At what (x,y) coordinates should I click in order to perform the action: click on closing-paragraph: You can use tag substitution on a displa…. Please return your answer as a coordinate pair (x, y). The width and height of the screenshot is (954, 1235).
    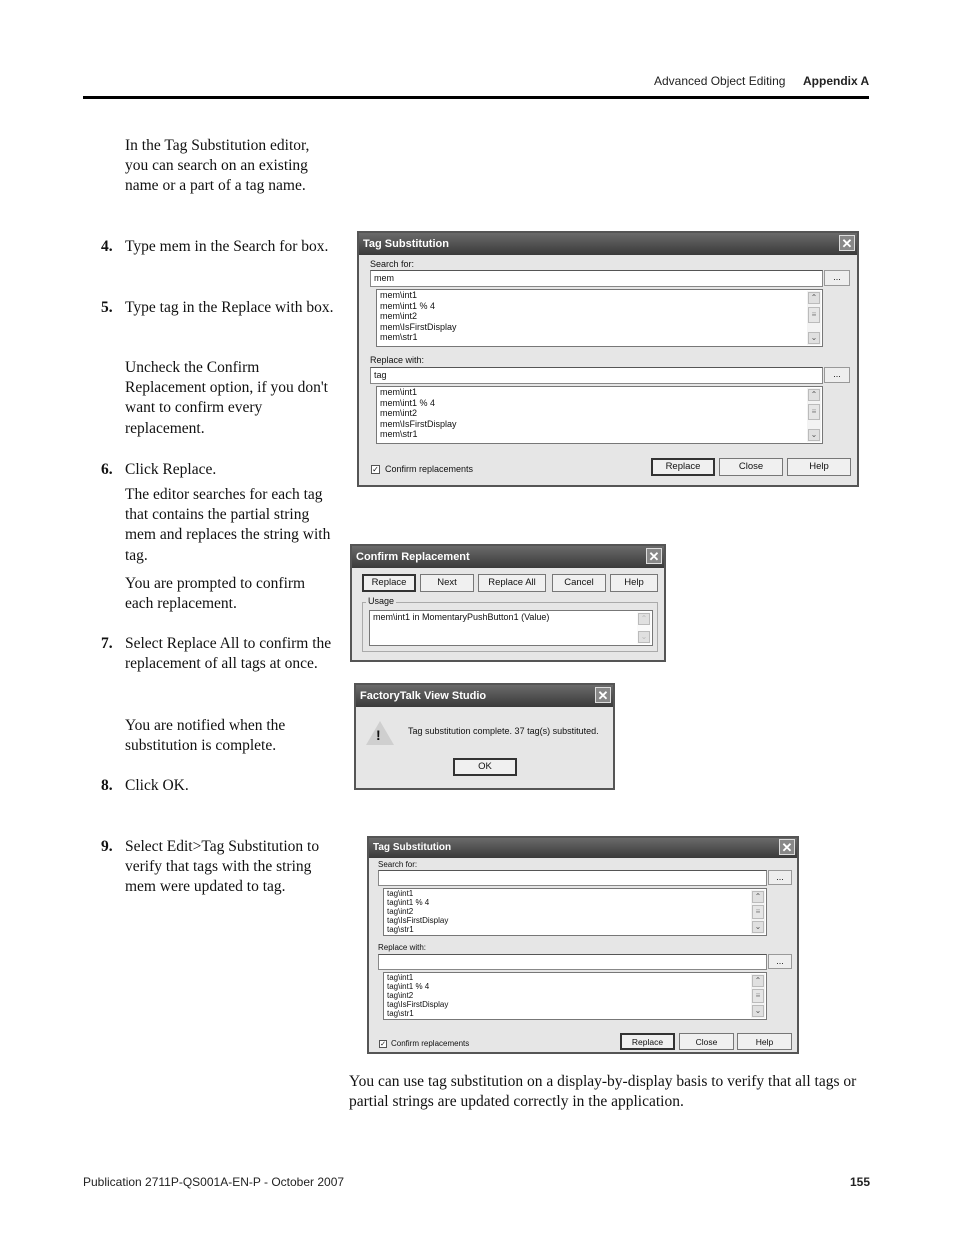
    Looking at the image, I should click on (603, 1092).